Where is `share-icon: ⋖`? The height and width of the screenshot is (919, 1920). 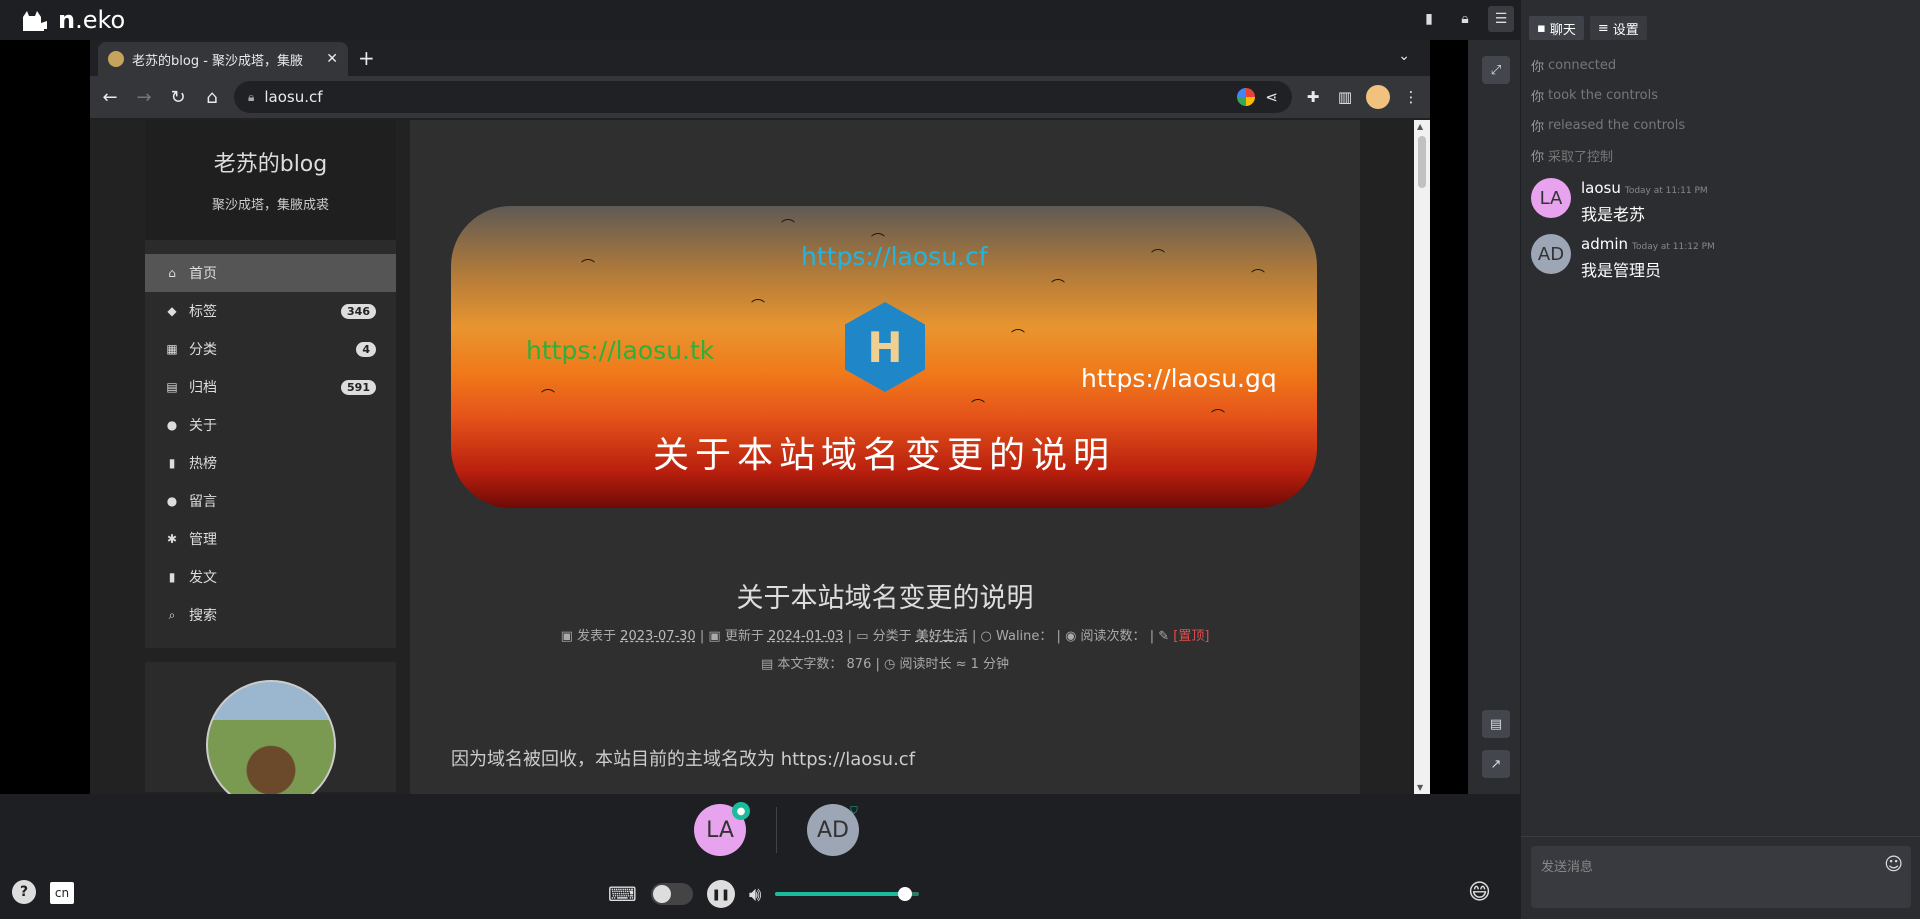 share-icon: ⋖ is located at coordinates (1271, 97).